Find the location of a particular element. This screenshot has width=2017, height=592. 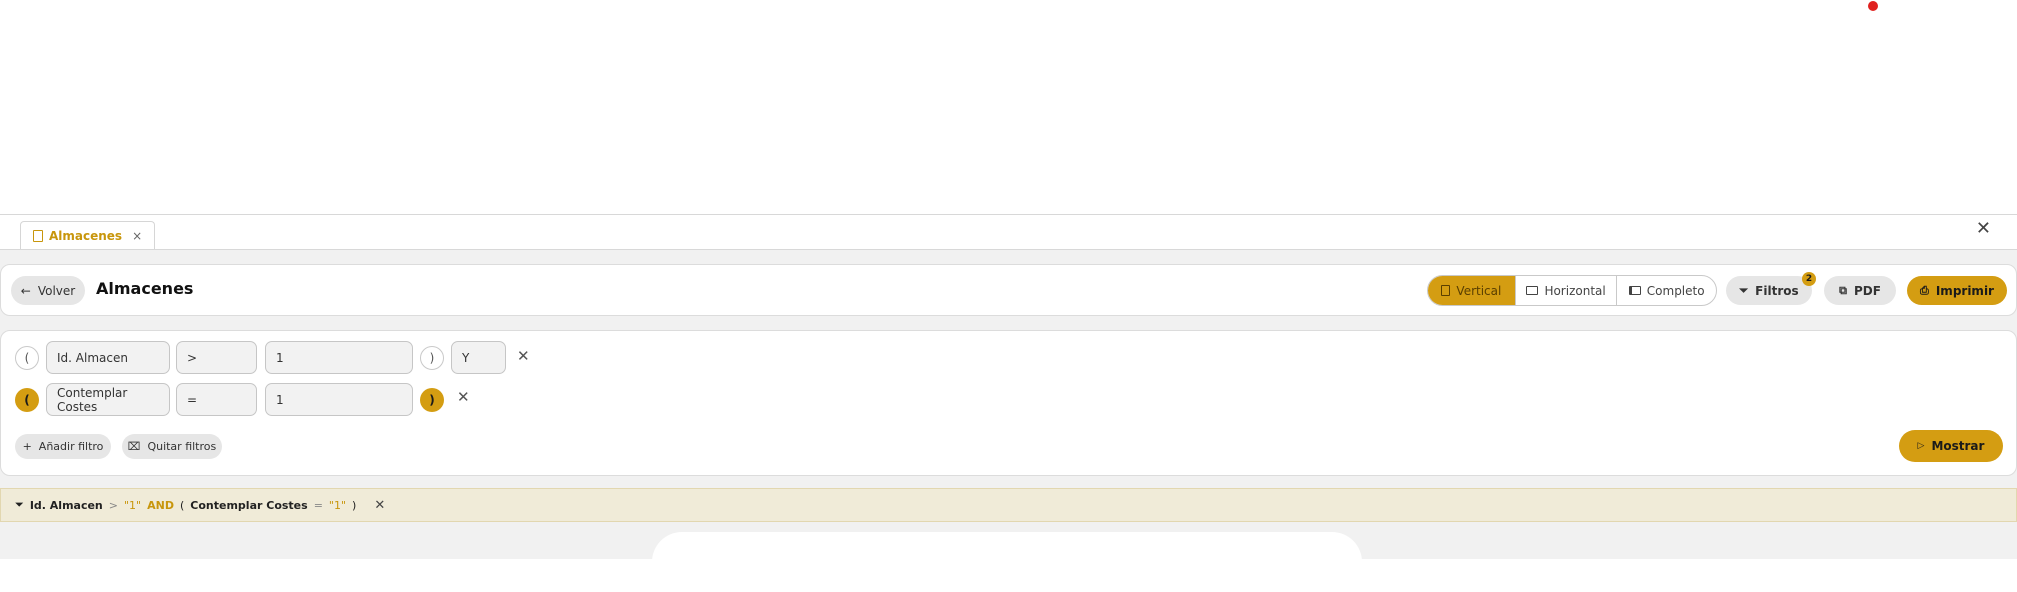

printer-icon: ⎙ is located at coordinates (1924, 290).